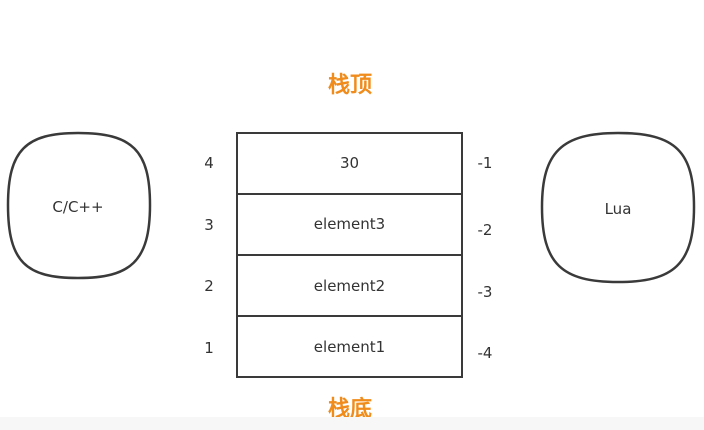  Describe the element at coordinates (485, 163) in the screenshot. I see `negative-index-1: -1` at that location.